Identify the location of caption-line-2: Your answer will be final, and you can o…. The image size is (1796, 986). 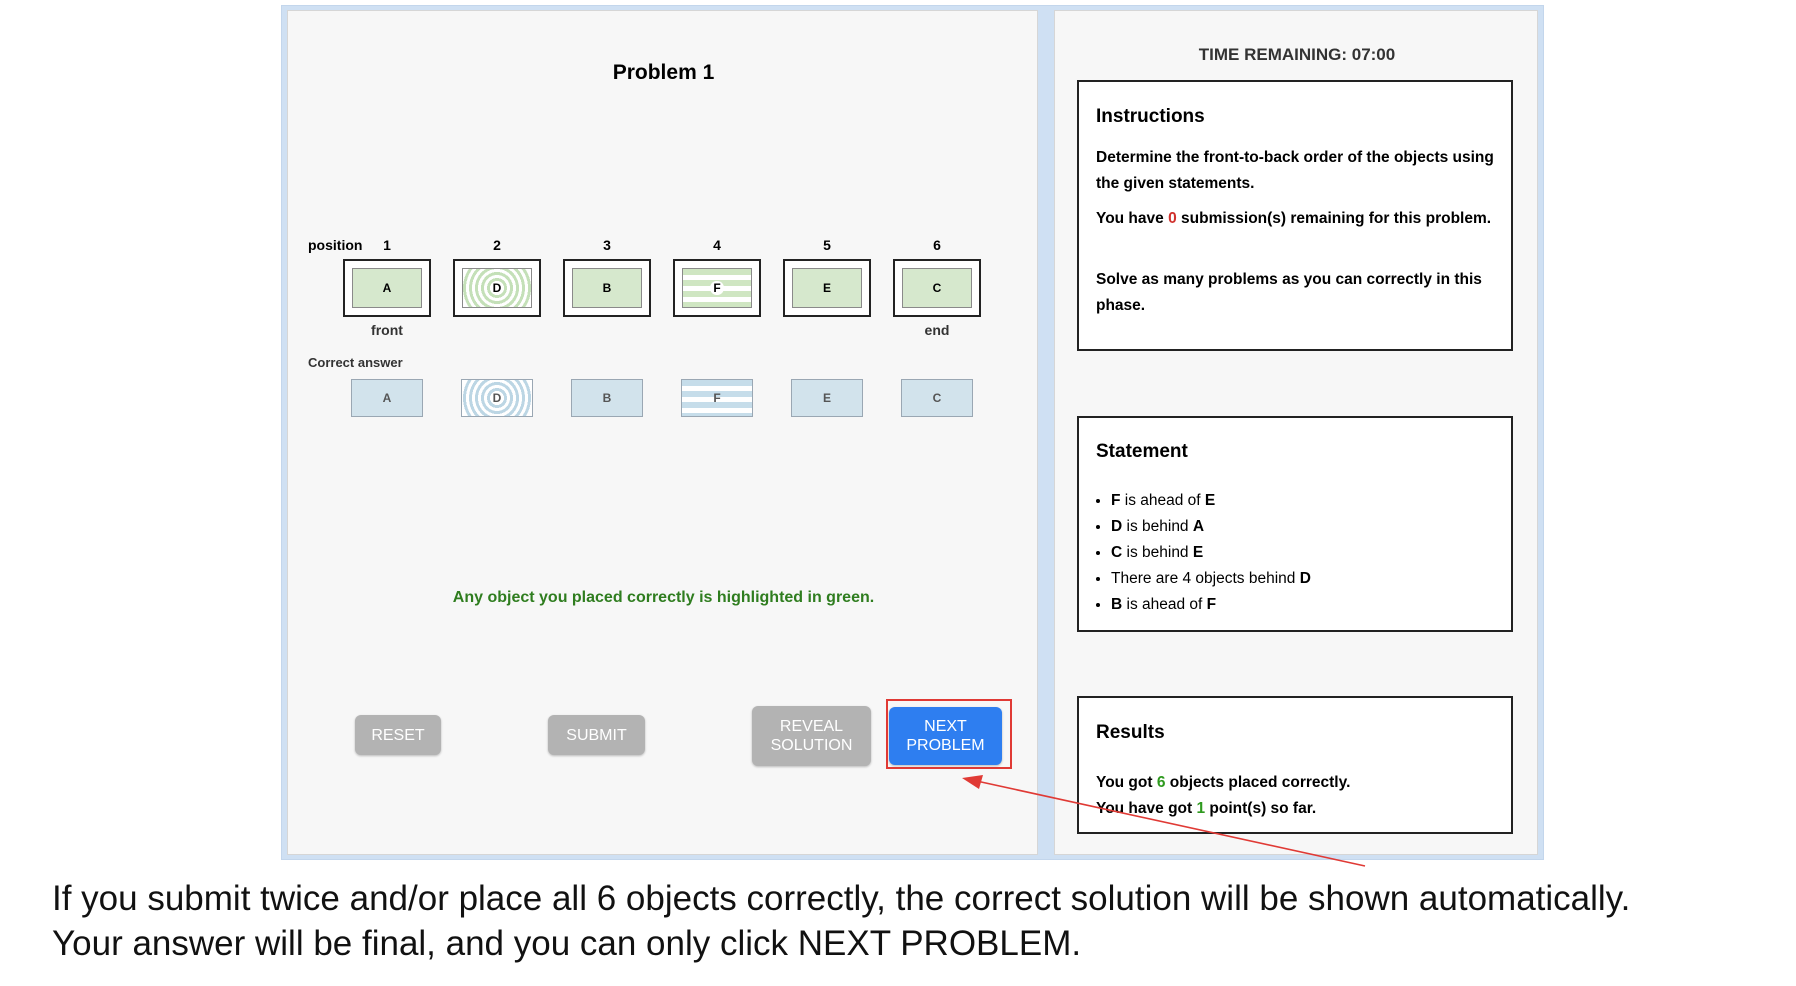
(567, 943).